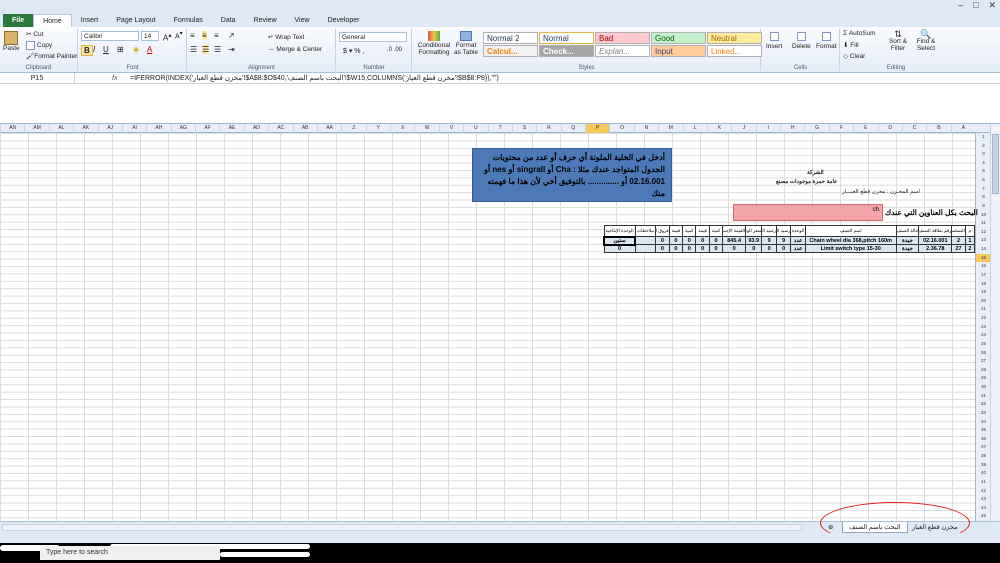 This screenshot has height=563, width=1000. I want to click on tab-page-layout: Page Layout, so click(135, 20).